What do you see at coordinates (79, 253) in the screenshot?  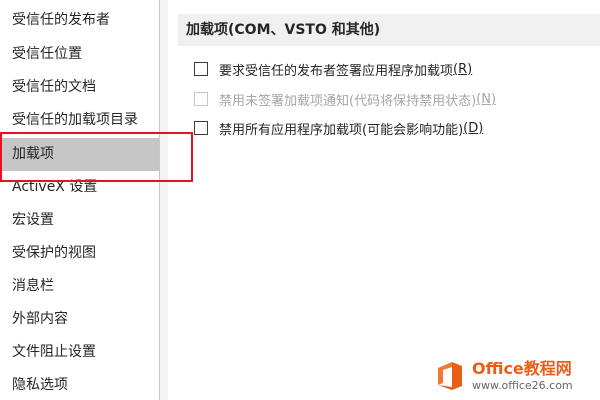 I see `sidebar-item-protected-view: 受保护的视图` at bounding box center [79, 253].